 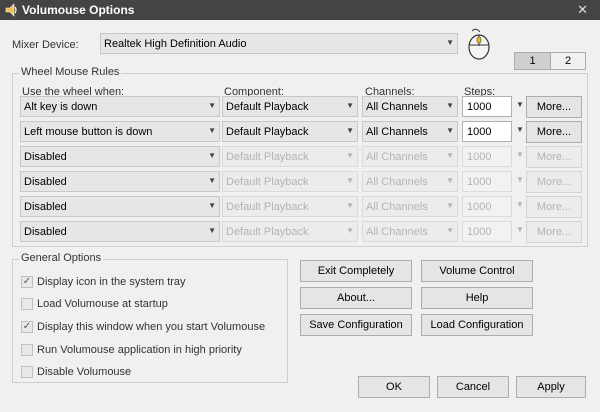 I want to click on help-label: Help, so click(x=477, y=298).